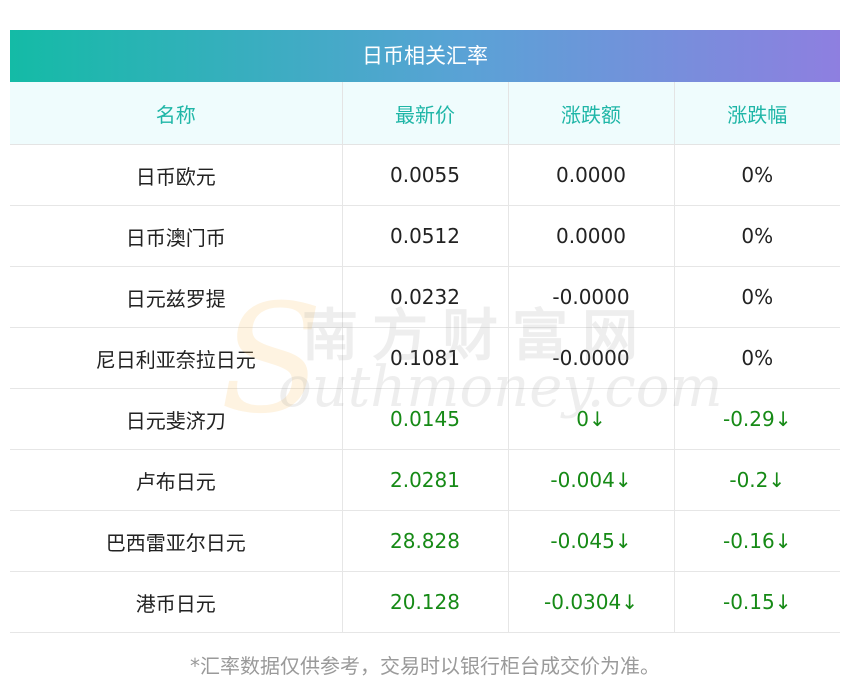 The height and width of the screenshot is (697, 850). What do you see at coordinates (591, 113) in the screenshot?
I see `column-header-change: 涨跌额` at bounding box center [591, 113].